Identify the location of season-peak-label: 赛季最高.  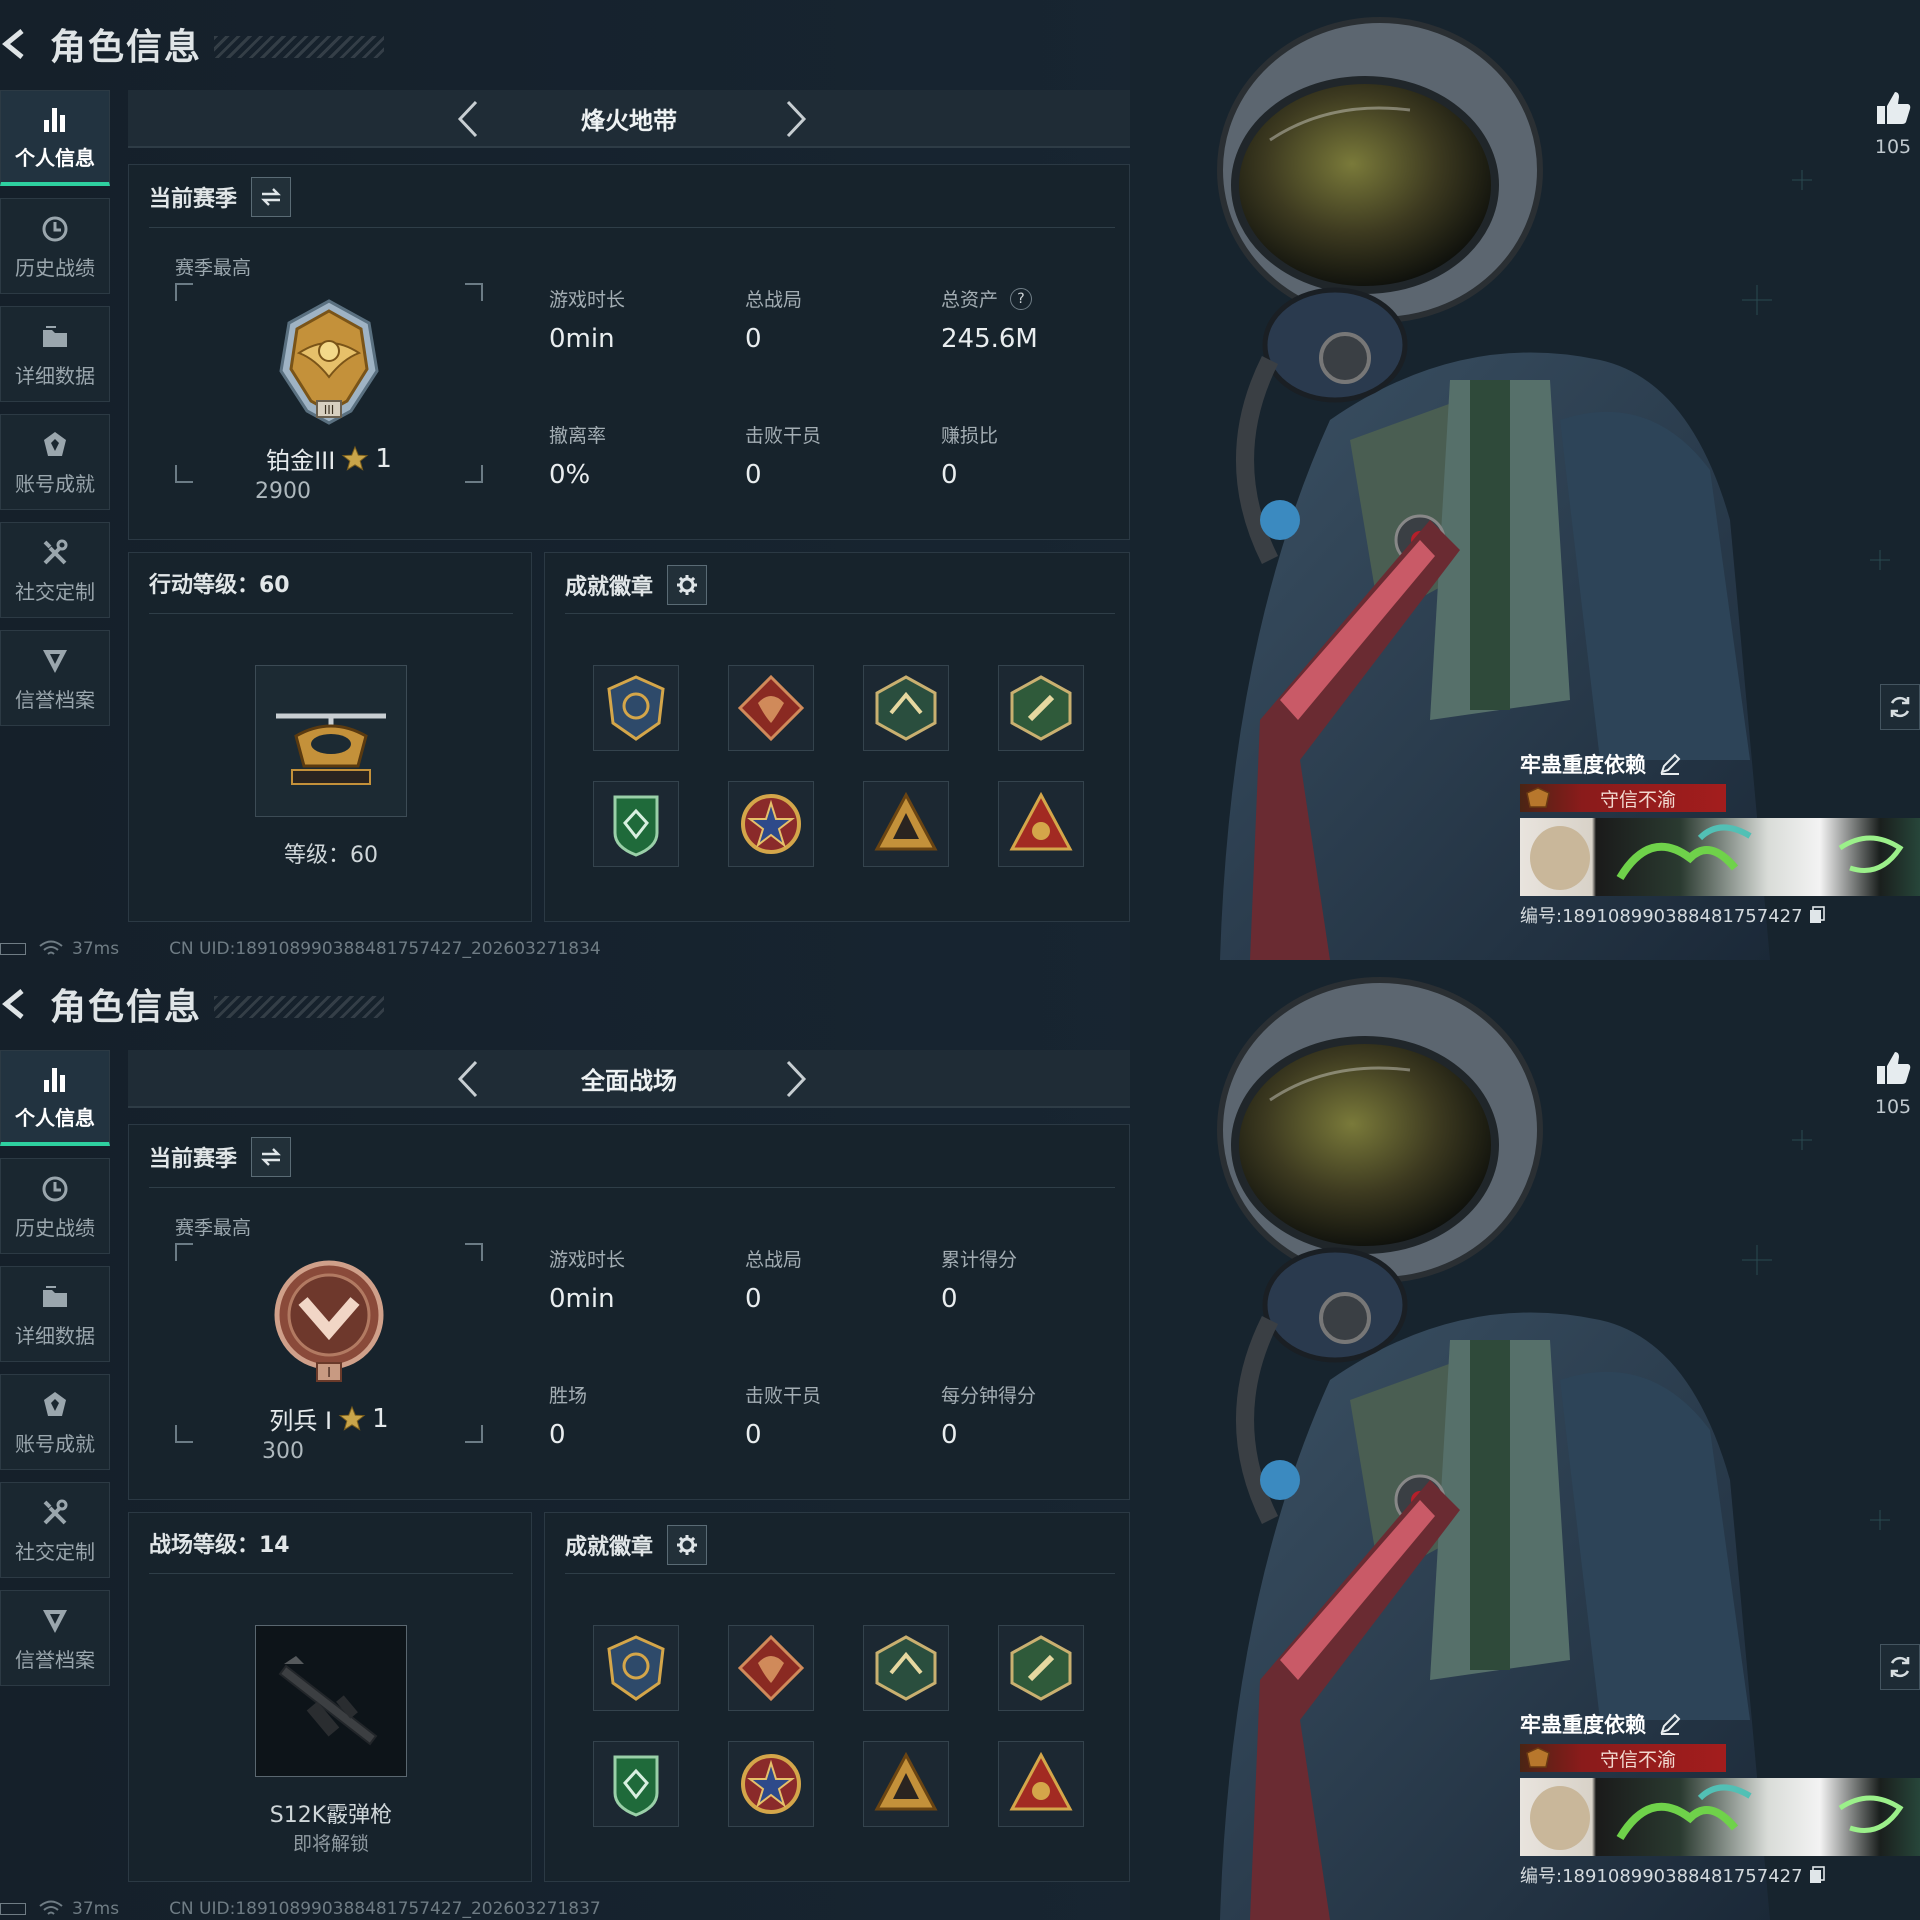
(213, 1228).